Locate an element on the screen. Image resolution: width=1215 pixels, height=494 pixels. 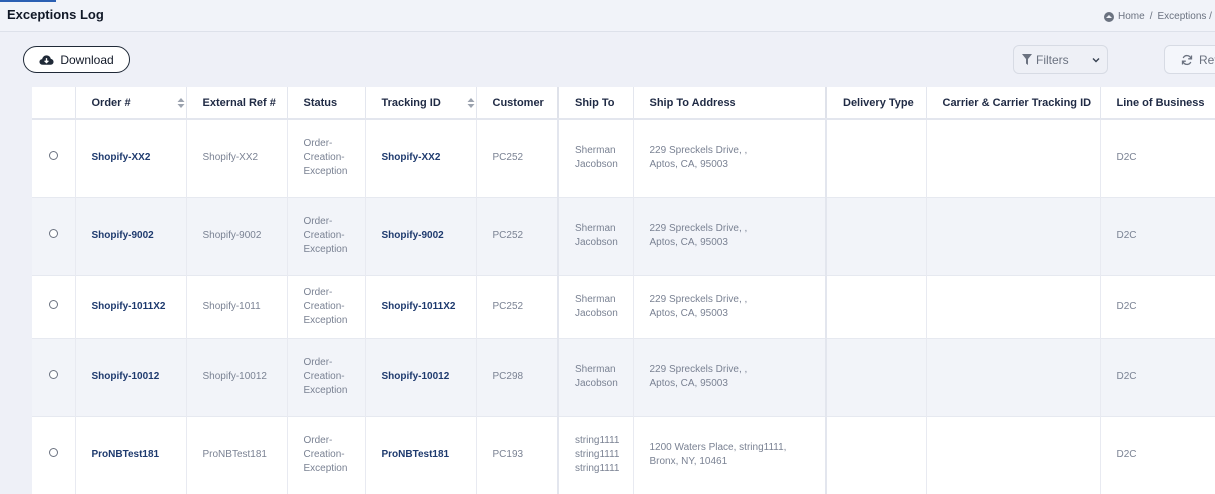
tracking-cell: ProNBTest181 is located at coordinates (421, 455).